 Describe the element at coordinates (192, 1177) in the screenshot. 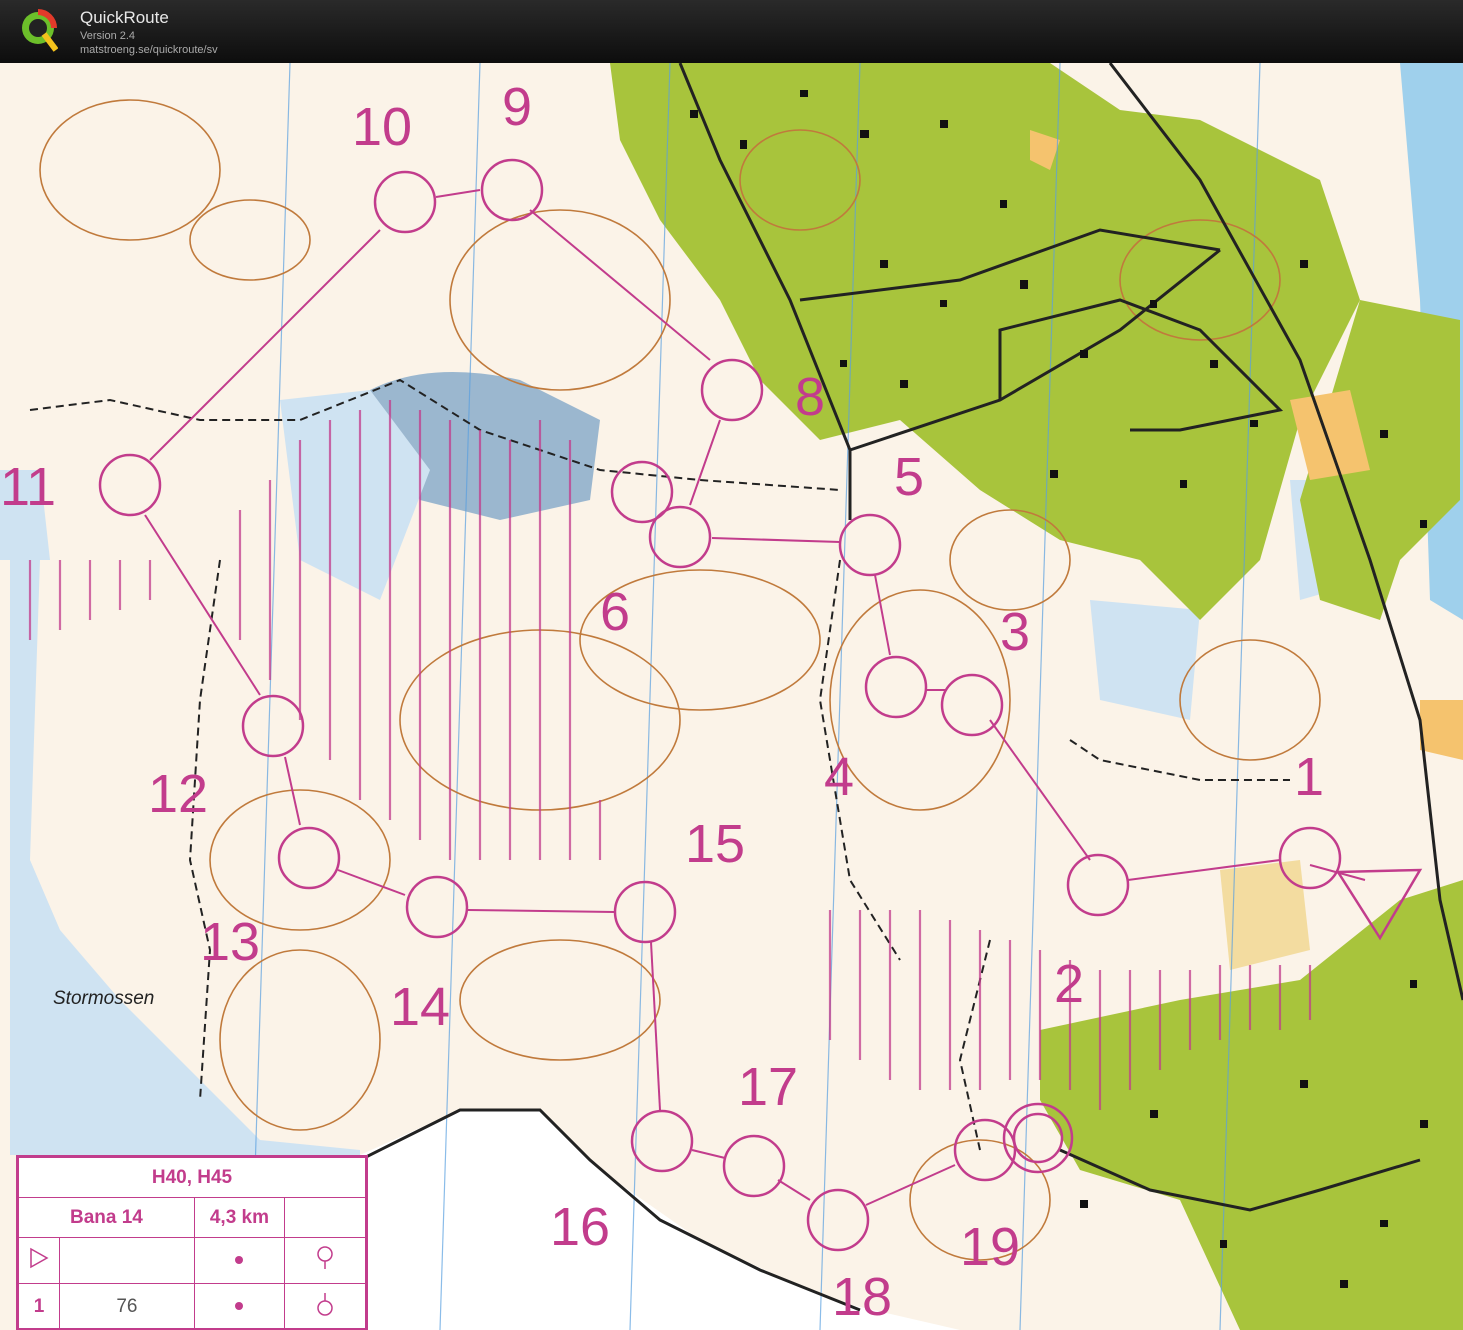

I see `legend-classes: H40, H45` at that location.